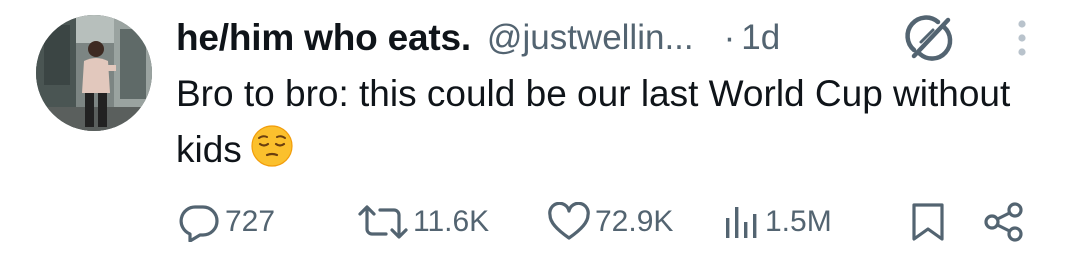  Describe the element at coordinates (199, 223) in the screenshot. I see `reply-icon` at that location.